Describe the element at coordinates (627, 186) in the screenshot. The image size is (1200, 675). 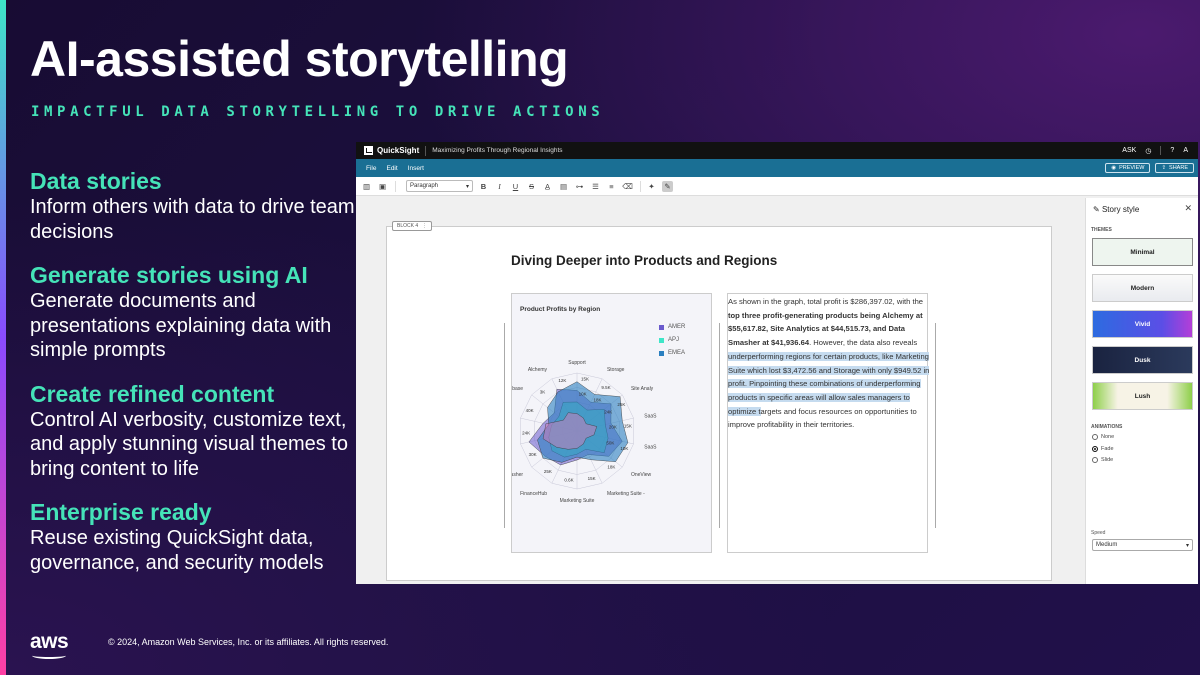
I see `clear-format-icon: ⌫` at that location.